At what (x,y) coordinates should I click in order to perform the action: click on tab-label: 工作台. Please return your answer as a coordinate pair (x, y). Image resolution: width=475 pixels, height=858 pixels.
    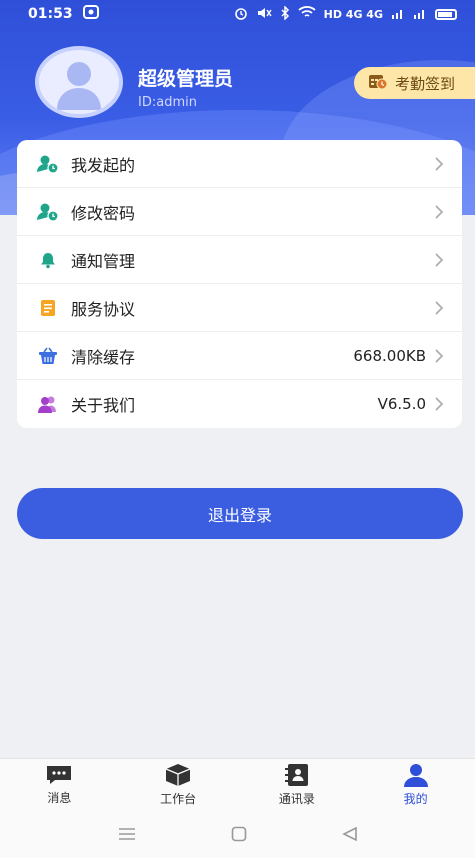
    Looking at the image, I should click on (178, 798).